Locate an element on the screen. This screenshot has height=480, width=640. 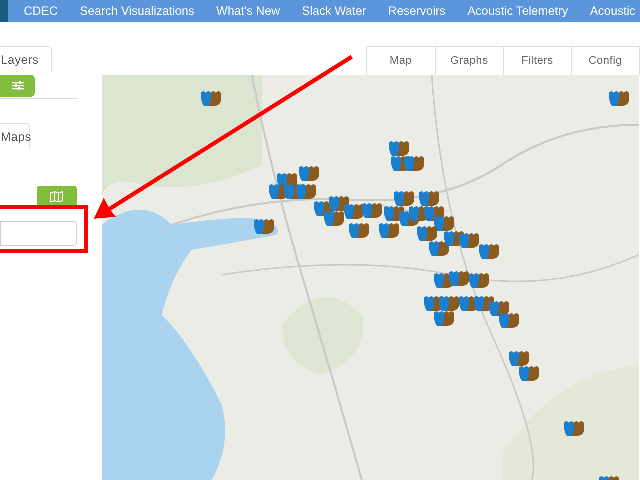
input-field is located at coordinates (38, 233).